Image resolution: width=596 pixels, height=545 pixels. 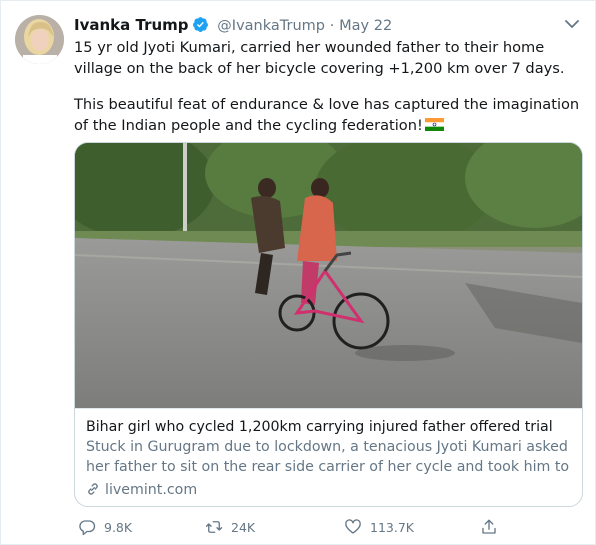 I want to click on retweet-count: 24K, so click(x=243, y=527).